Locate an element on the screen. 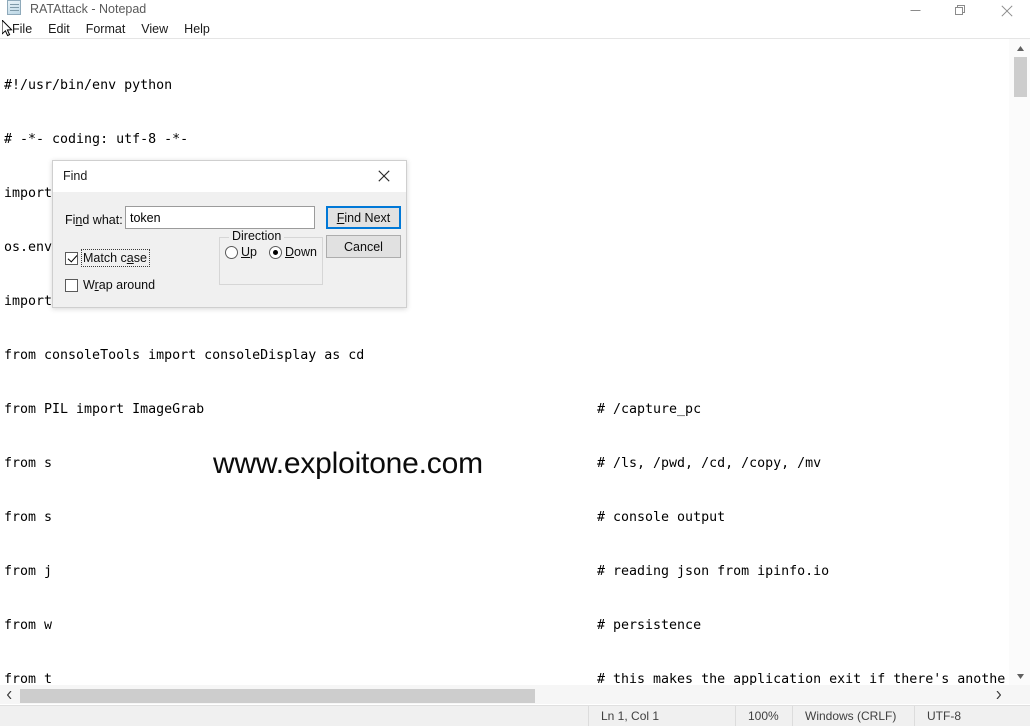  comment-line: # console output is located at coordinates (661, 517).